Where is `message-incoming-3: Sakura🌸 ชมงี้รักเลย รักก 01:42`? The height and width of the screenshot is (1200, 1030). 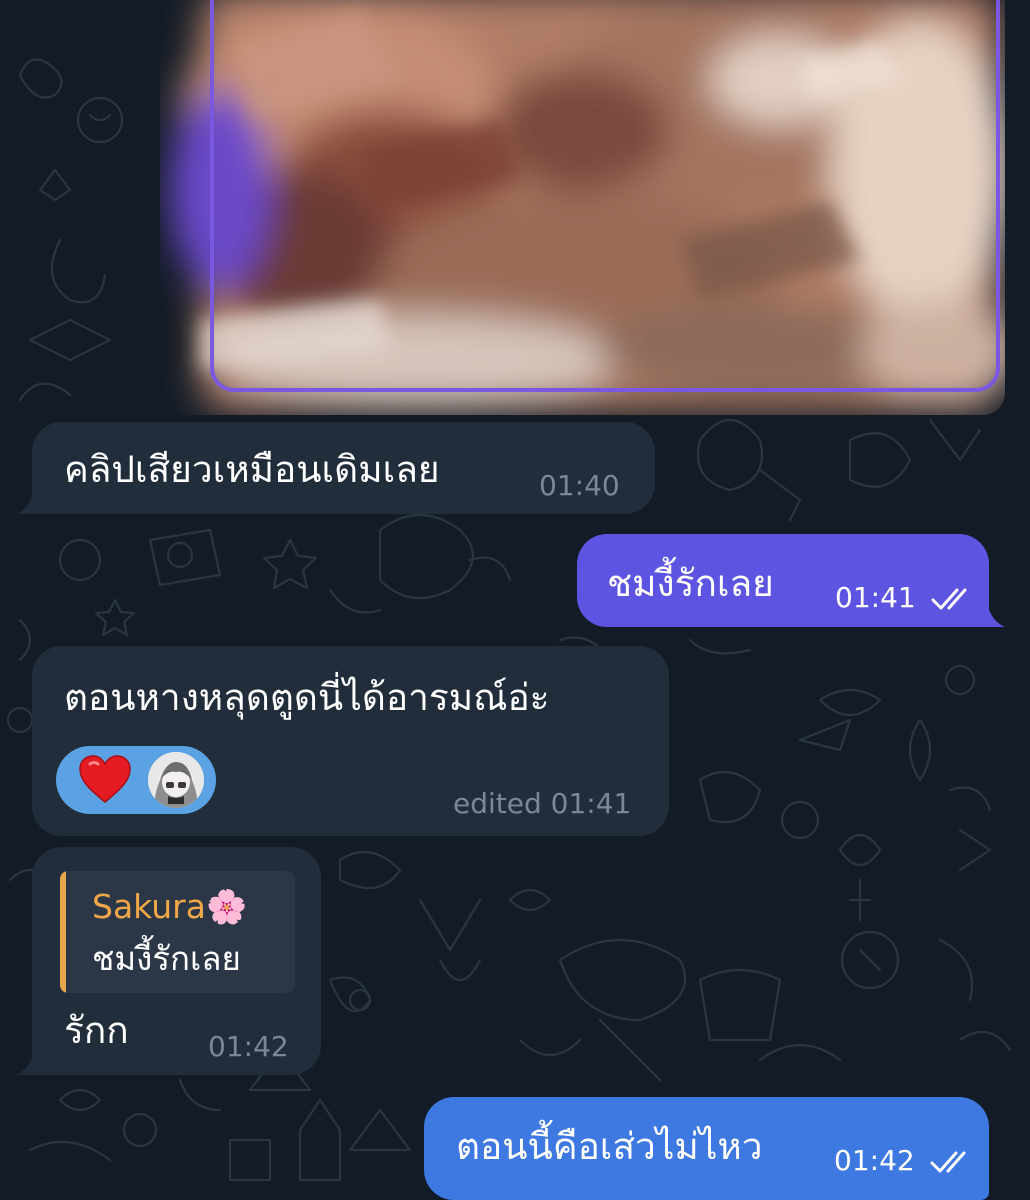
message-incoming-3: Sakura🌸 ชมงี้รักเลย รักก 01:42 is located at coordinates (176, 961).